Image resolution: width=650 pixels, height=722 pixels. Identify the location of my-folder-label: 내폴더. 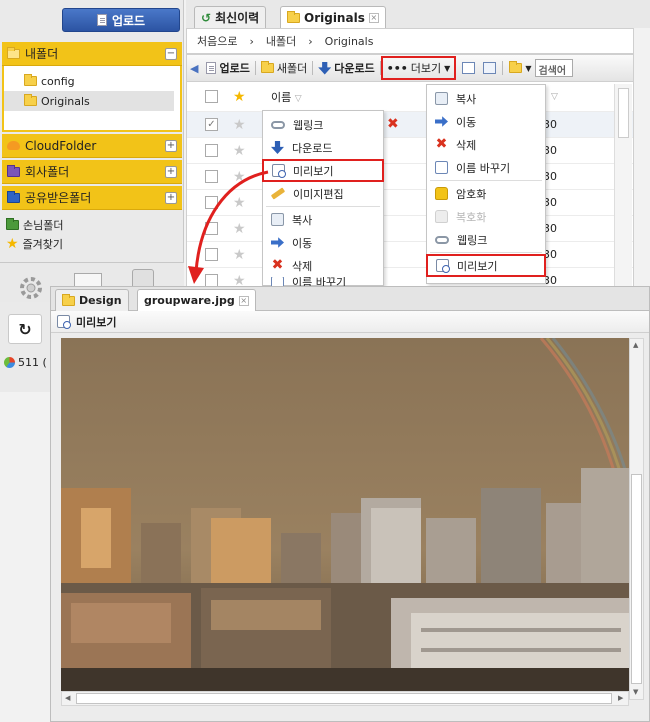
(42, 54).